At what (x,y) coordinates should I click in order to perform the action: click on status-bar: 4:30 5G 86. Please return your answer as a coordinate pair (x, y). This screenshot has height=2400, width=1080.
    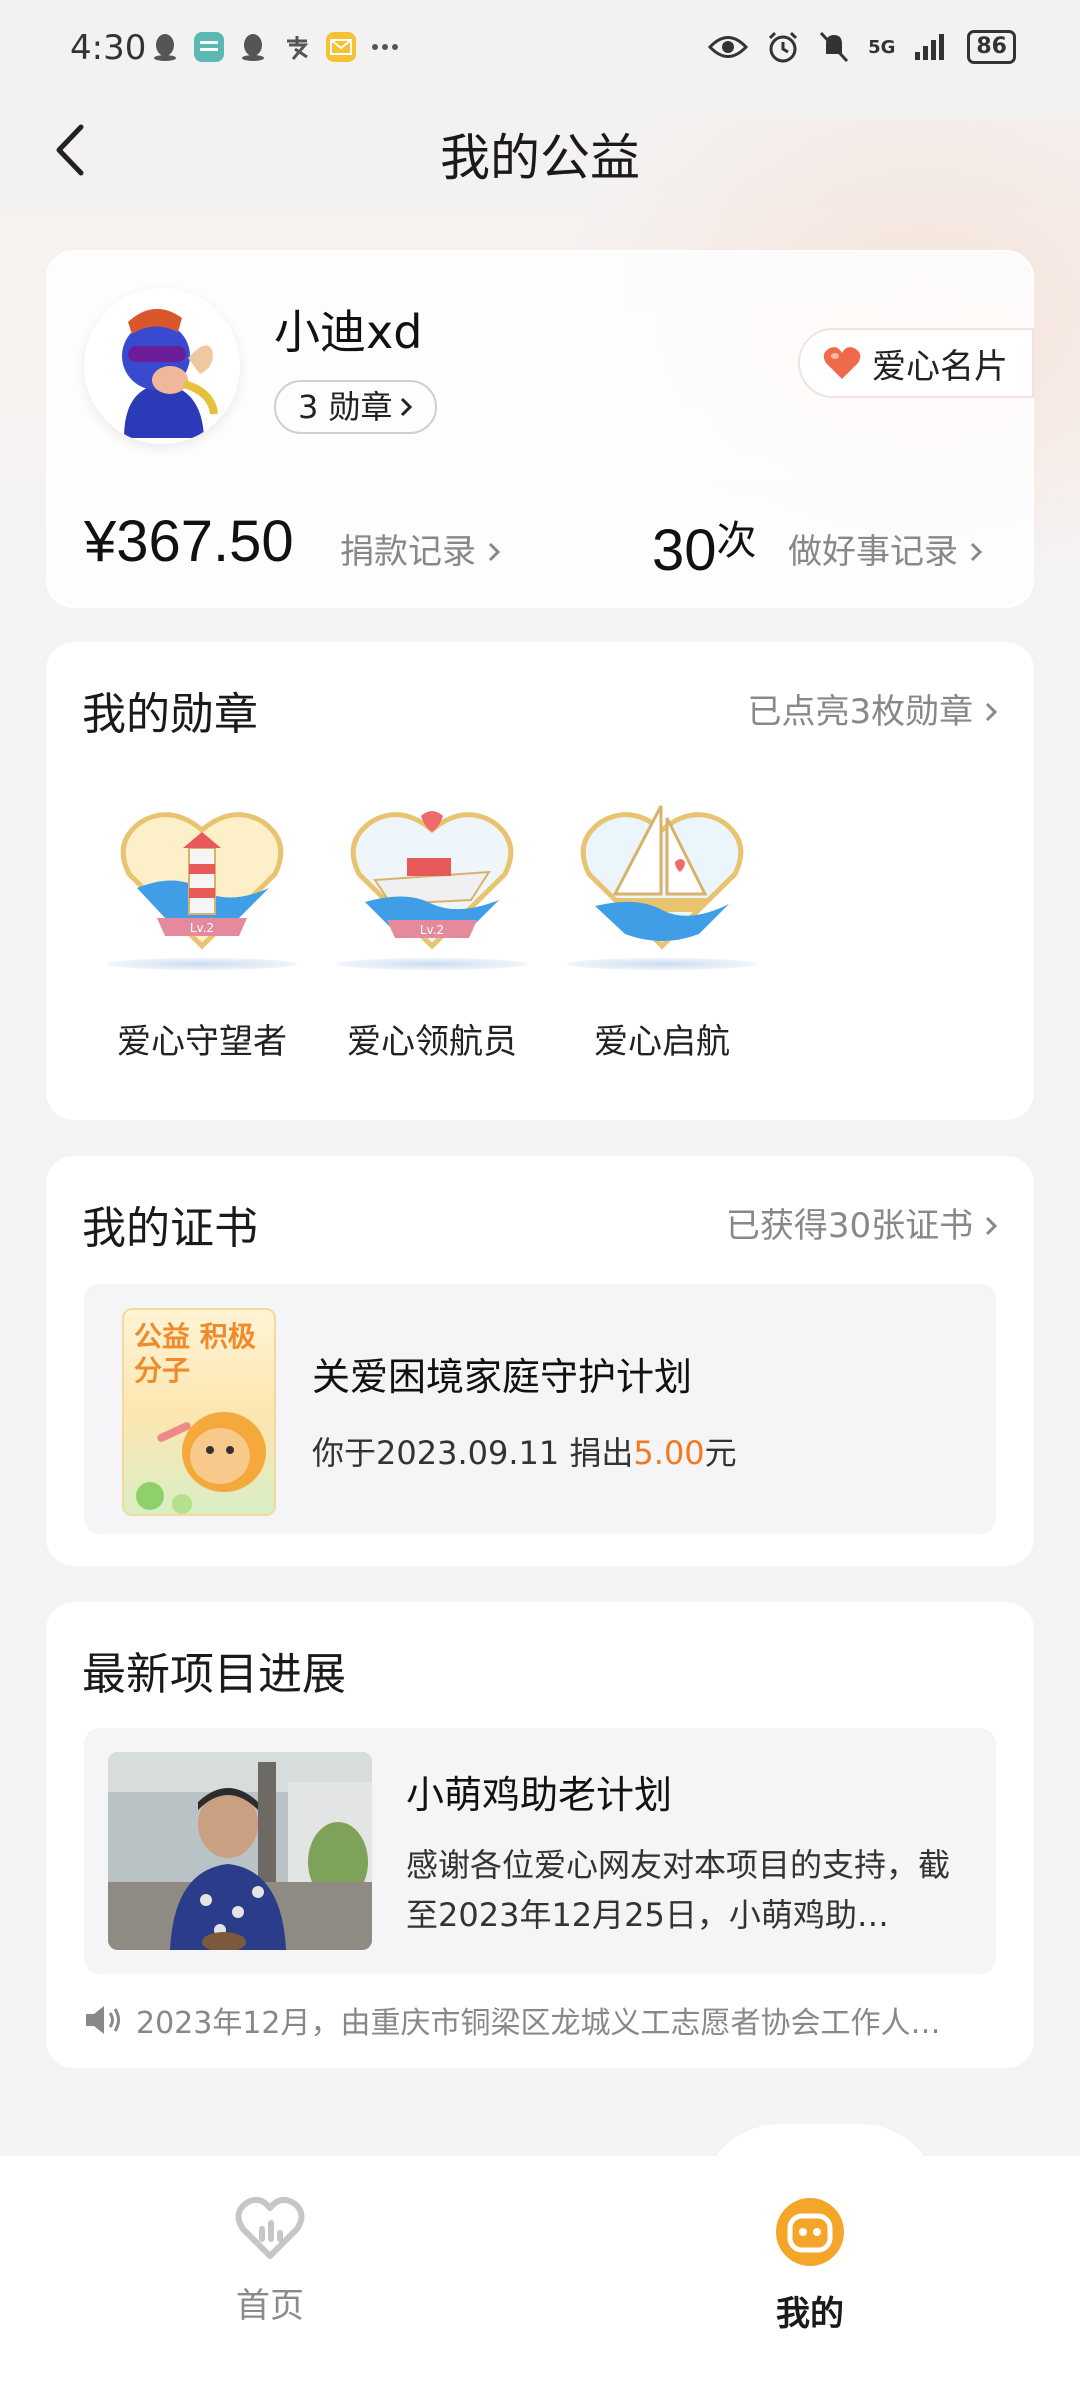
    Looking at the image, I should click on (540, 50).